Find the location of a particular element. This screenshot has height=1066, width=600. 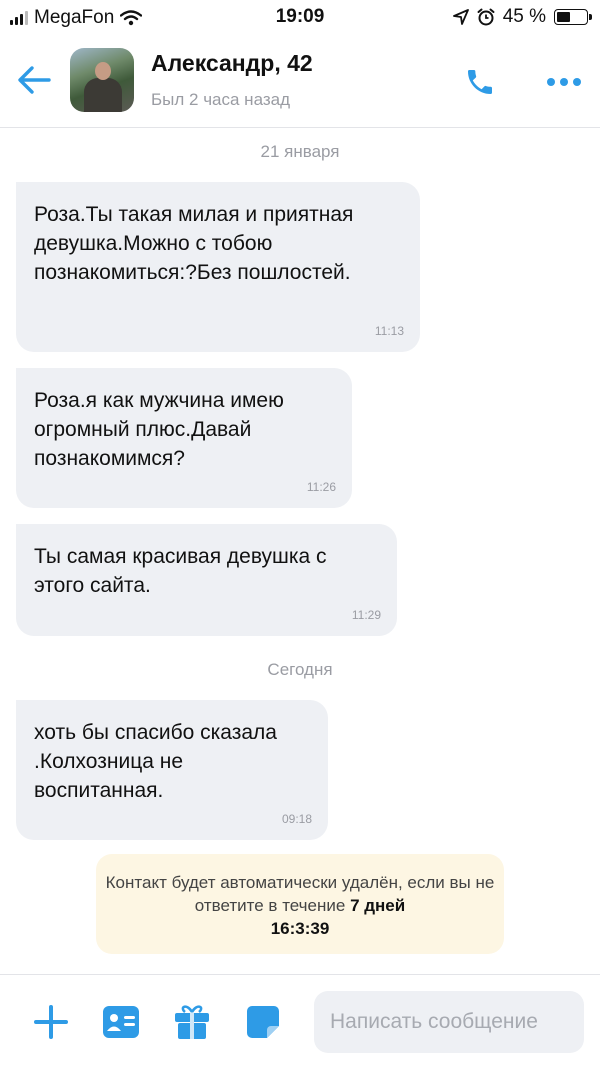

gift-icon is located at coordinates (192, 1022).